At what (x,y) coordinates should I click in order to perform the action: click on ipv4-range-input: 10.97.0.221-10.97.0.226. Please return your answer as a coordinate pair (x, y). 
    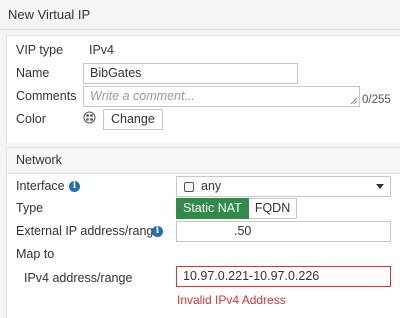
    Looking at the image, I should click on (283, 276).